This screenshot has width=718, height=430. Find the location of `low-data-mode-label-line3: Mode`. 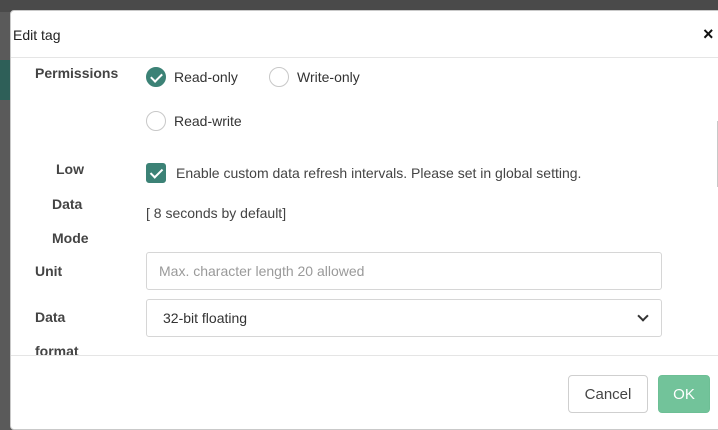

low-data-mode-label-line3: Mode is located at coordinates (70, 238).